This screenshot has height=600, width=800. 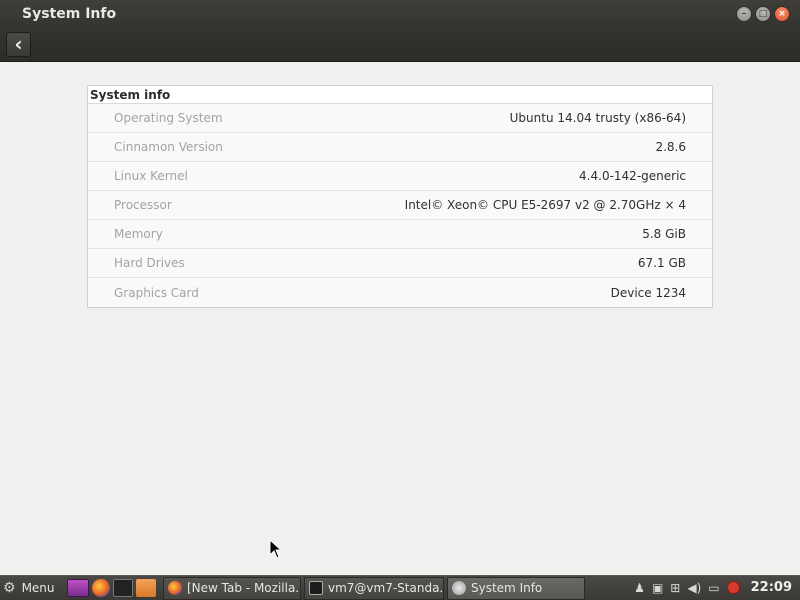 I want to click on window-title: System Info, so click(x=69, y=14).